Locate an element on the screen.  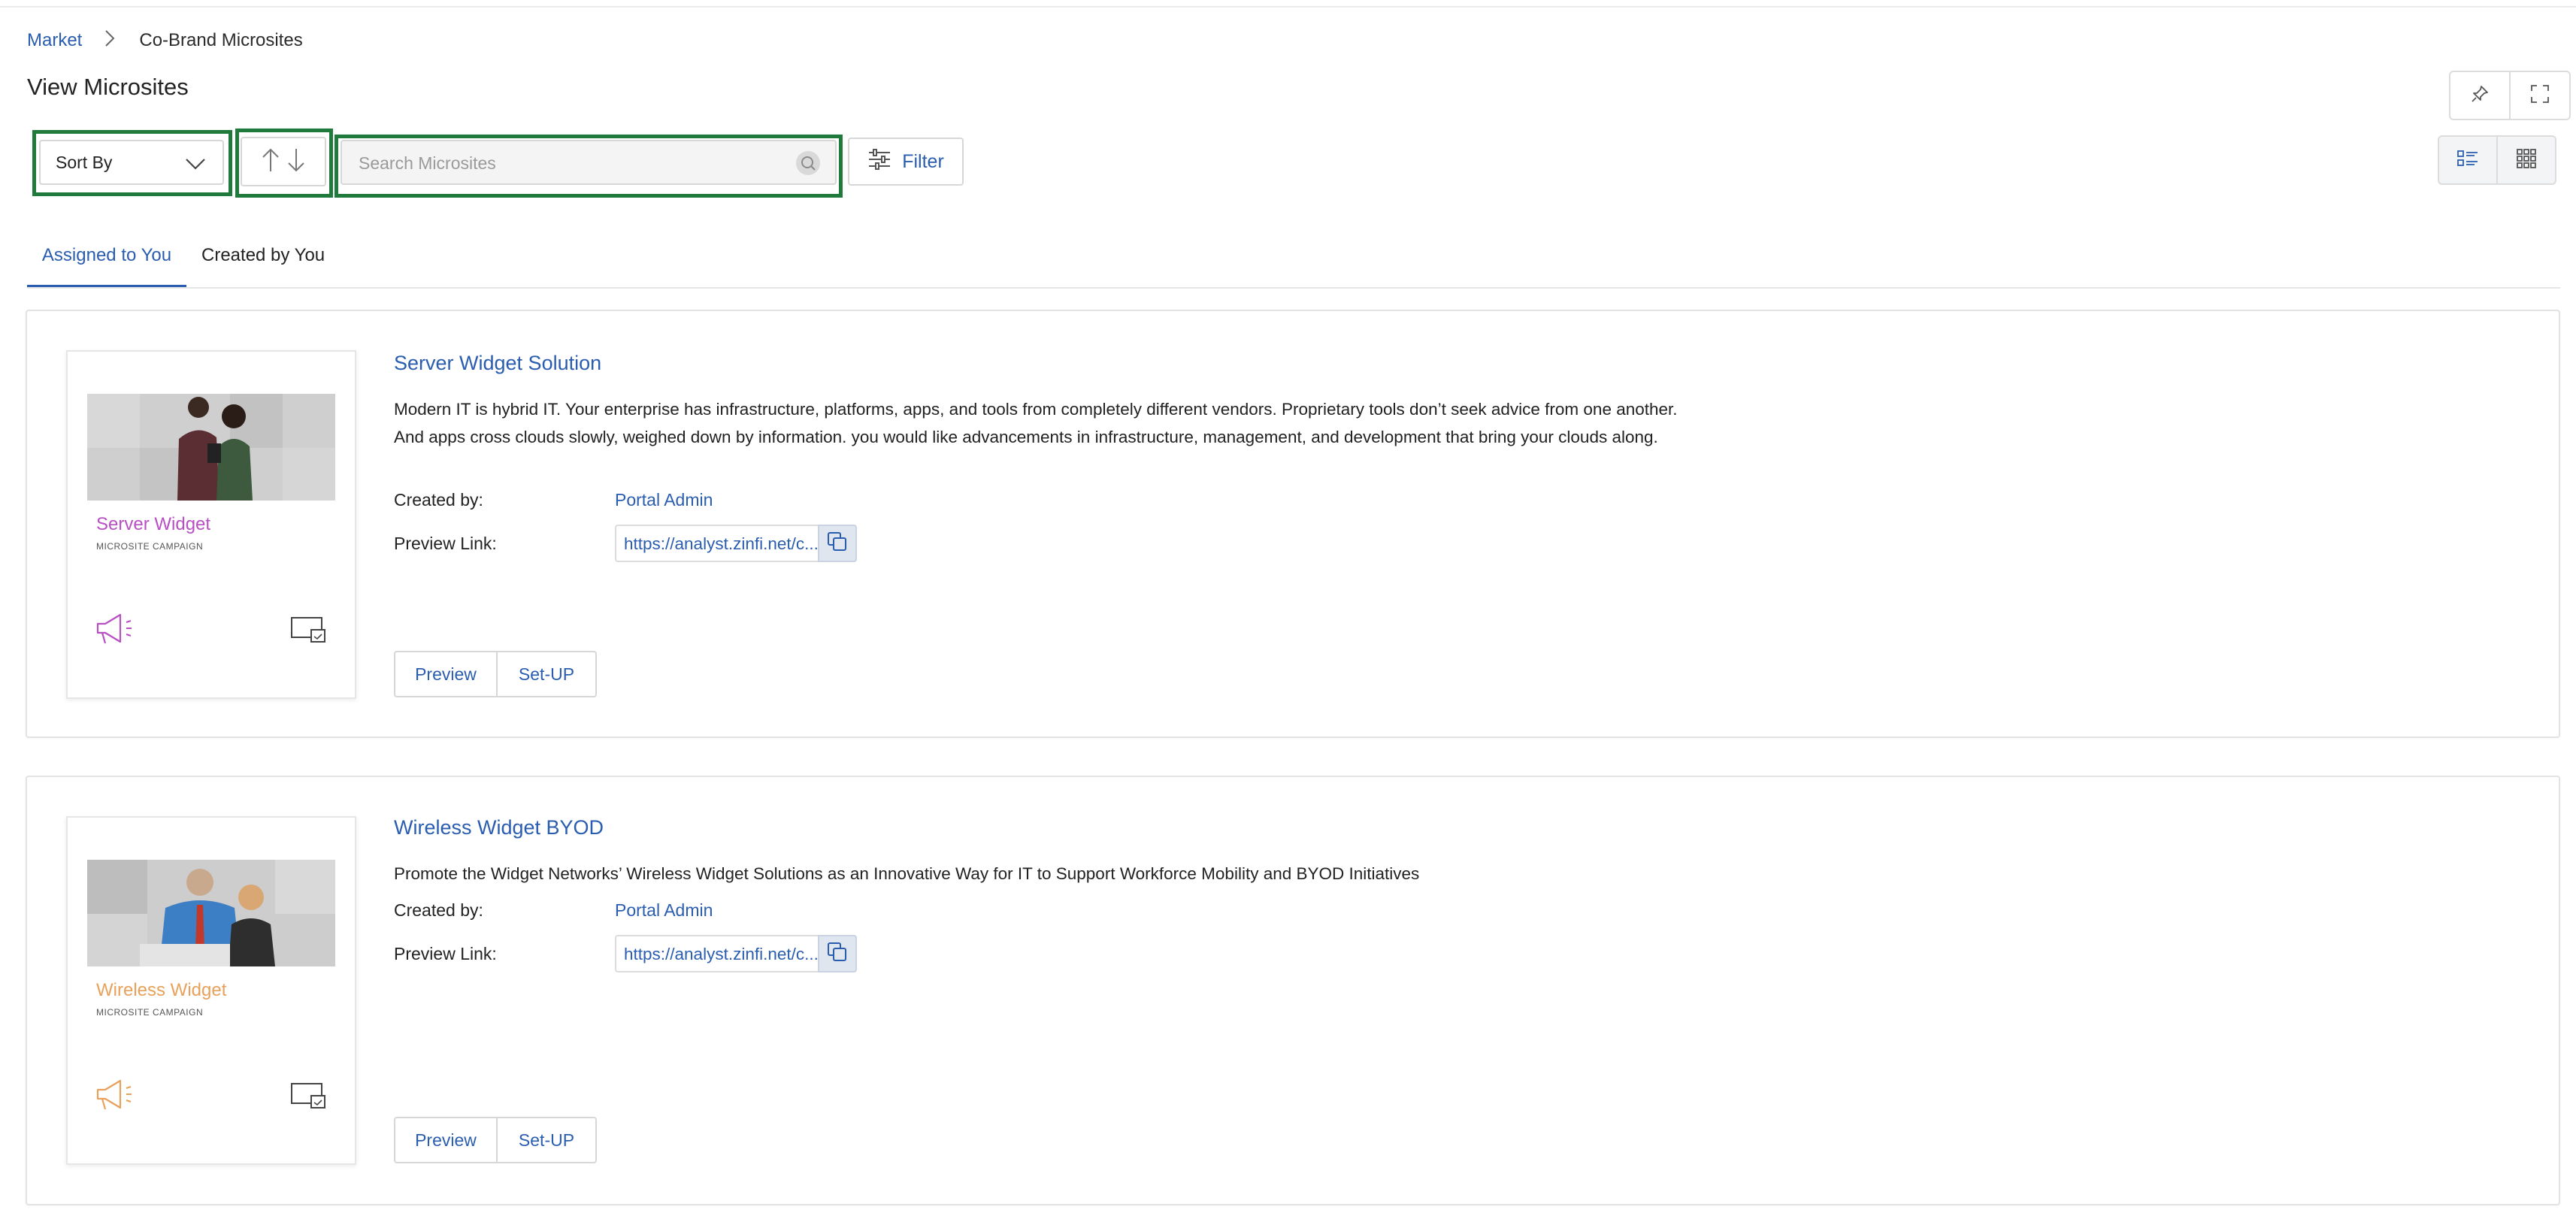
page-tools is located at coordinates (2510, 95).